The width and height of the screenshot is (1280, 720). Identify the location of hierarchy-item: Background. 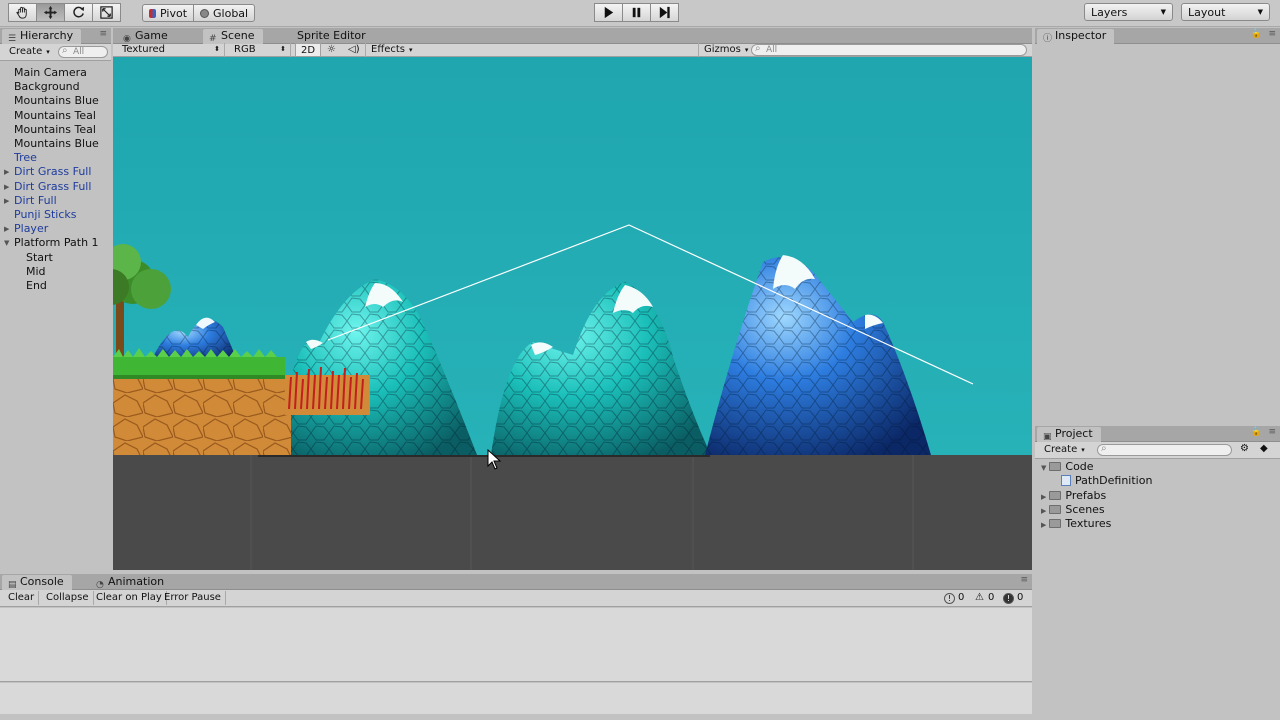
(47, 87).